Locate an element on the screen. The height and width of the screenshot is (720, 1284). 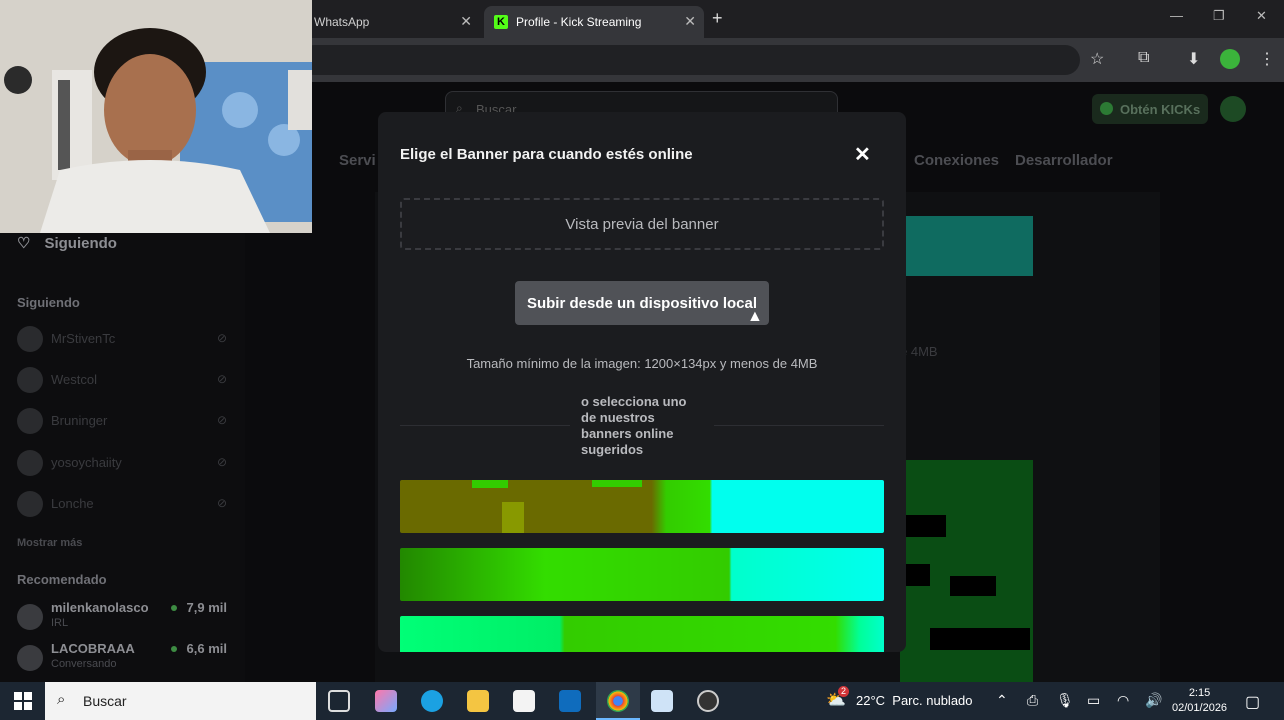
sidebar-recommended-item: LACOBRAAA Conversando 6,6 mil is located at coordinates (122, 660).